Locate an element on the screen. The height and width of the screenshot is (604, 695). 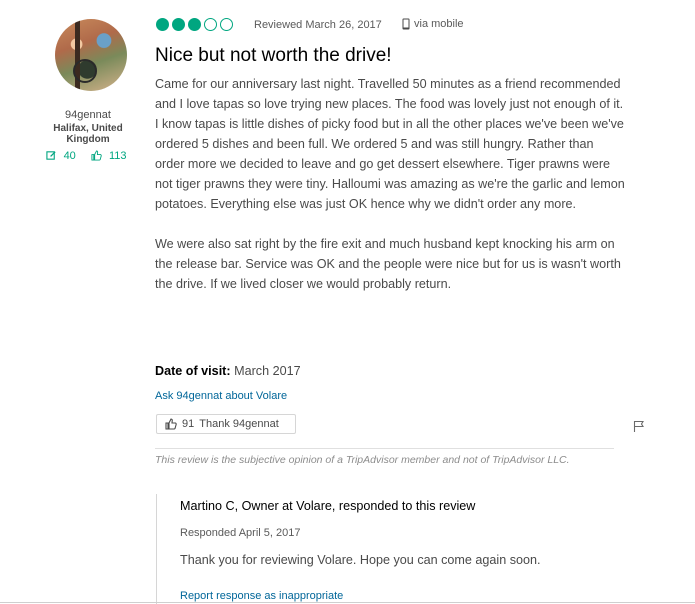
date-of-visit: Date of visit: March 2017 is located at coordinates (228, 371).